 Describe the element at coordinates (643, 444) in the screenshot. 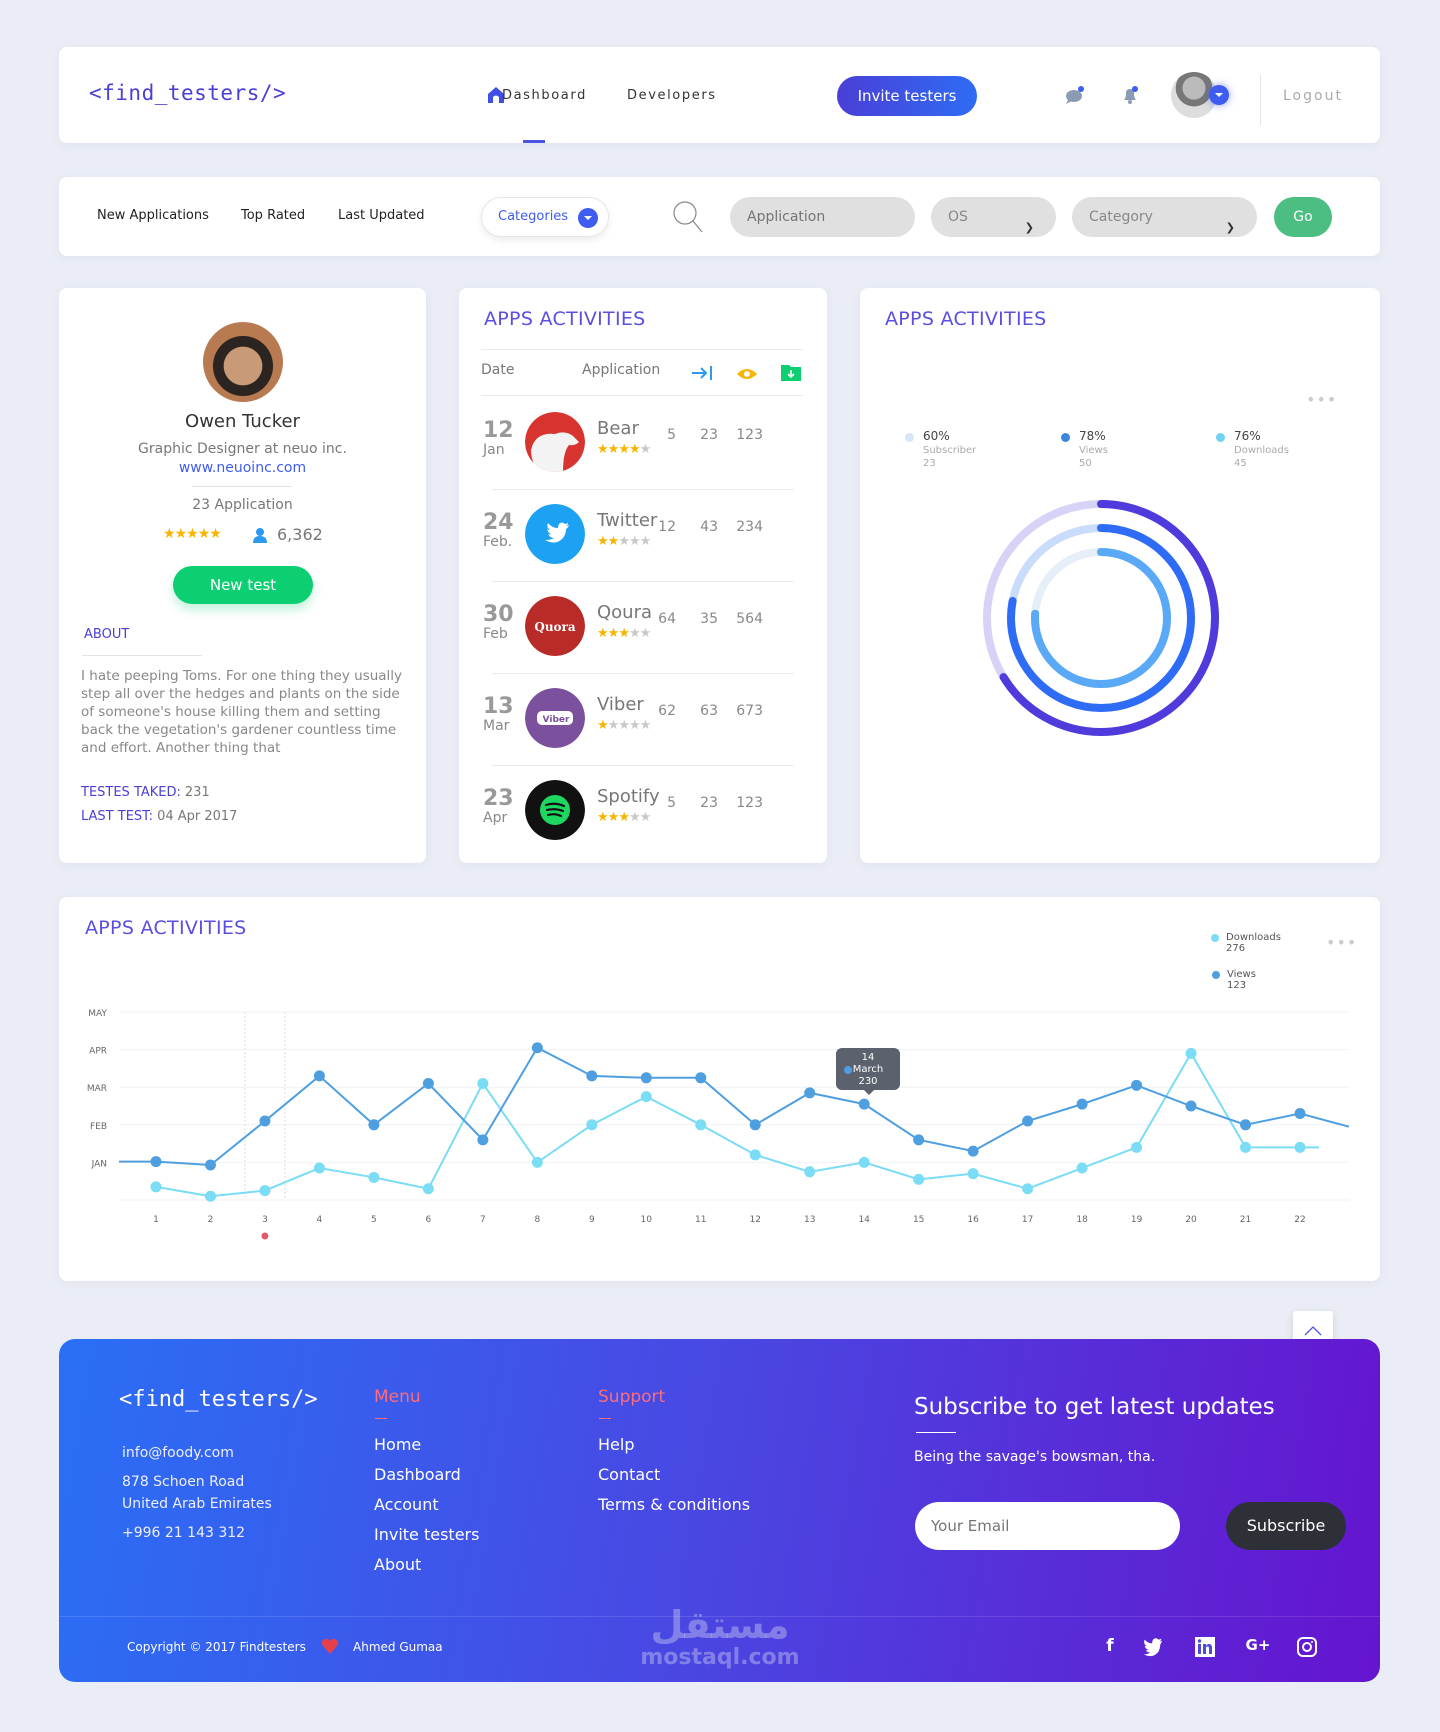

I see `app-row: 12 Jan Bear ★★★★★ 5 23 123` at that location.